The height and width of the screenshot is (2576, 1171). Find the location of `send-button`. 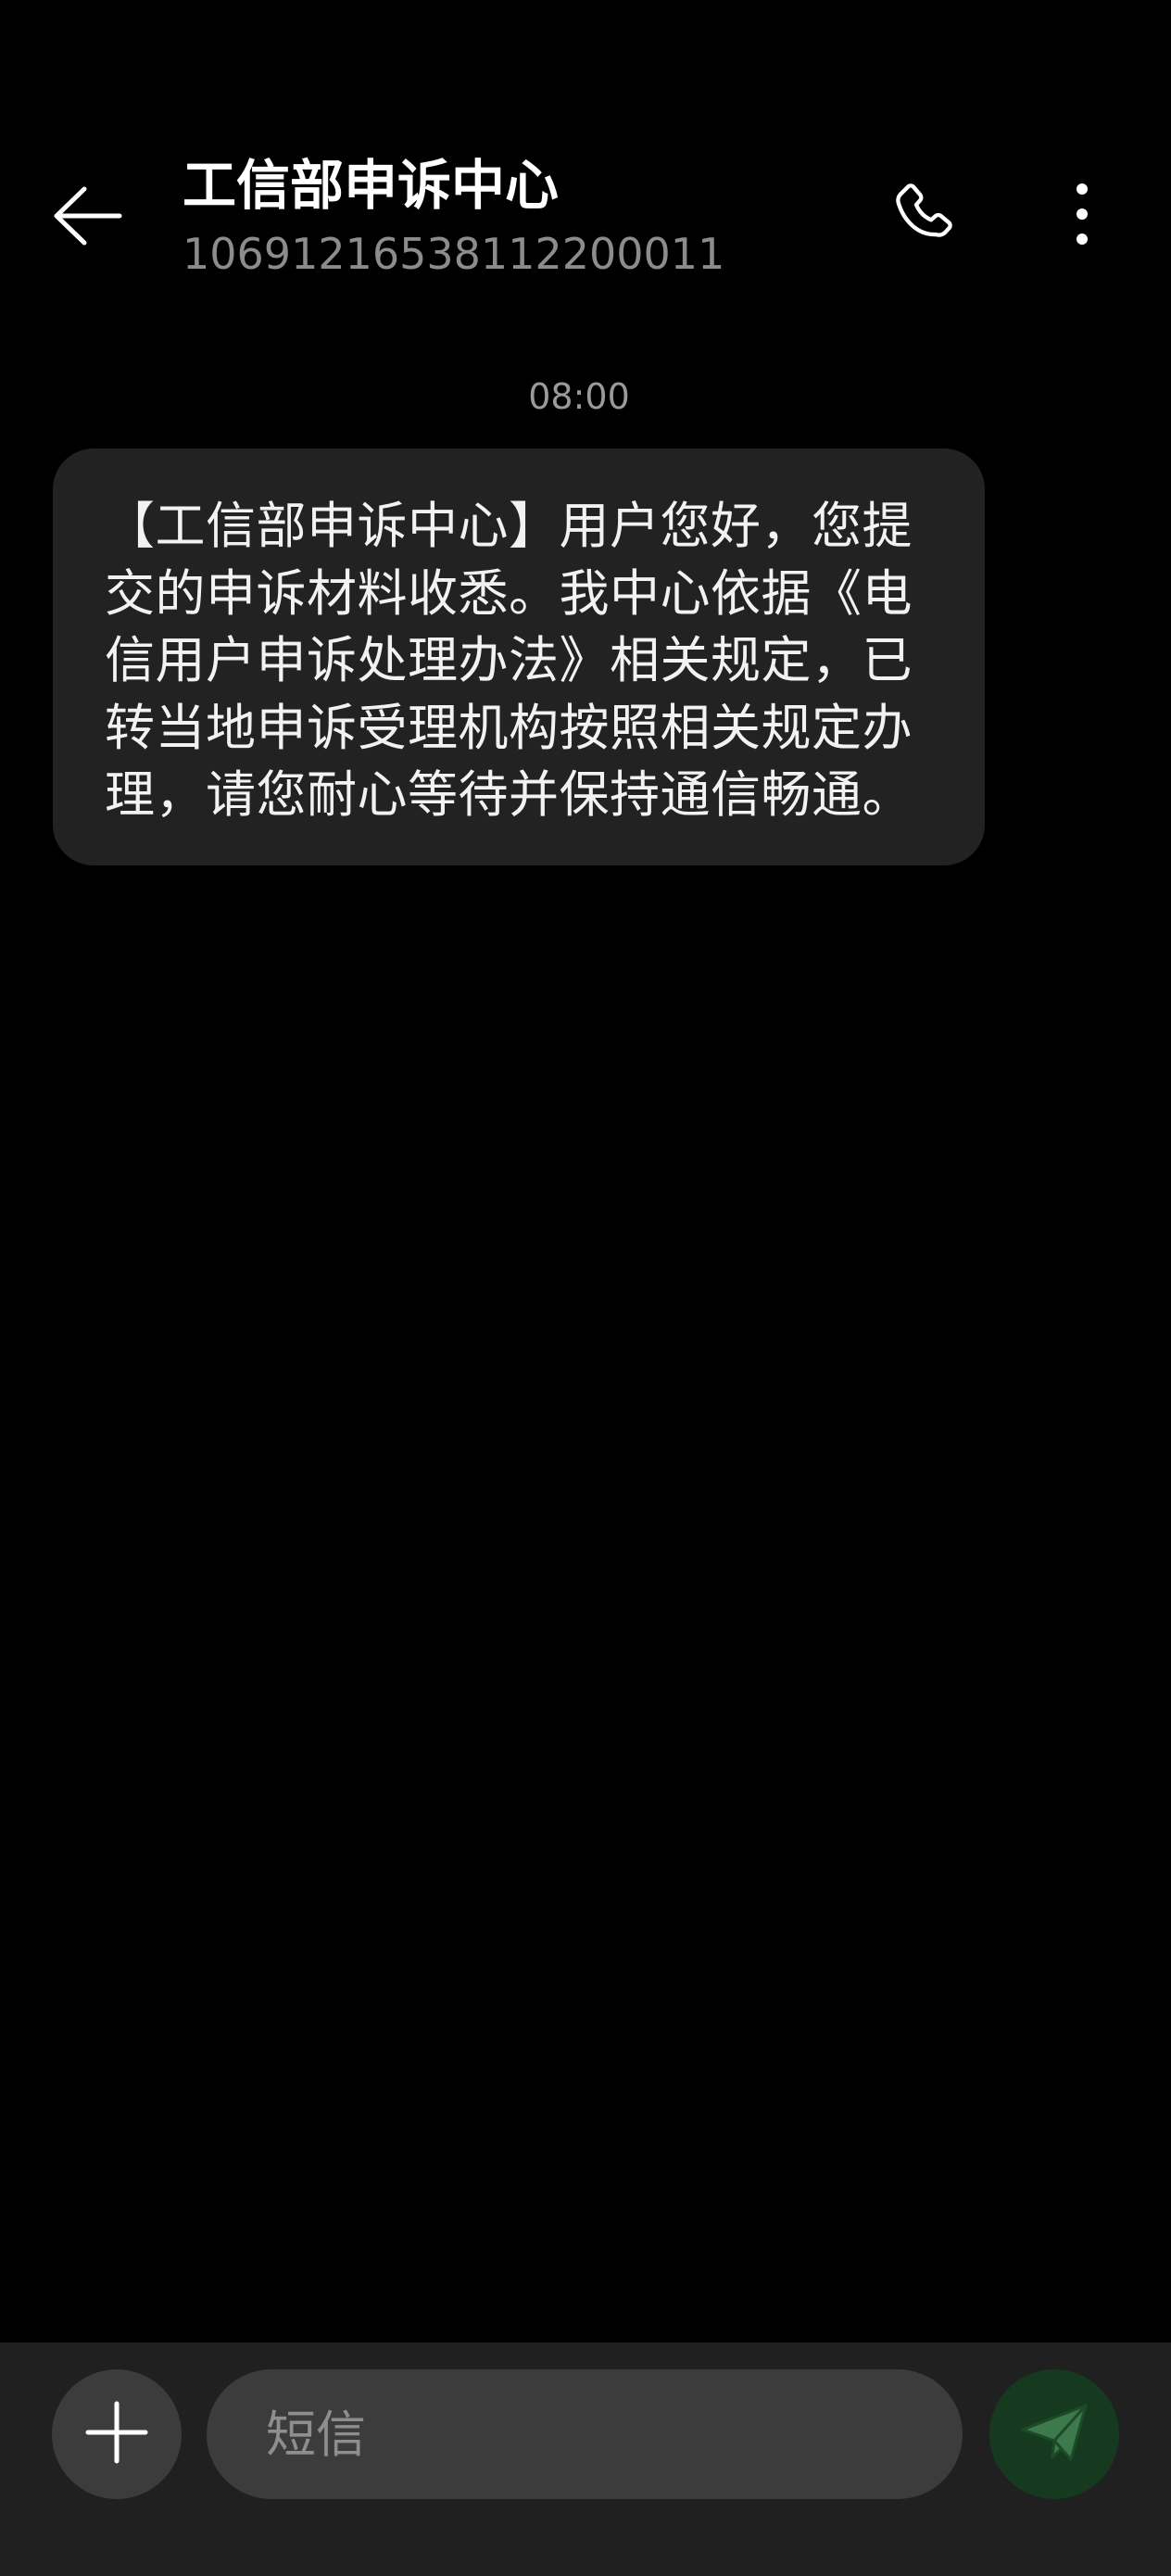

send-button is located at coordinates (1054, 2434).